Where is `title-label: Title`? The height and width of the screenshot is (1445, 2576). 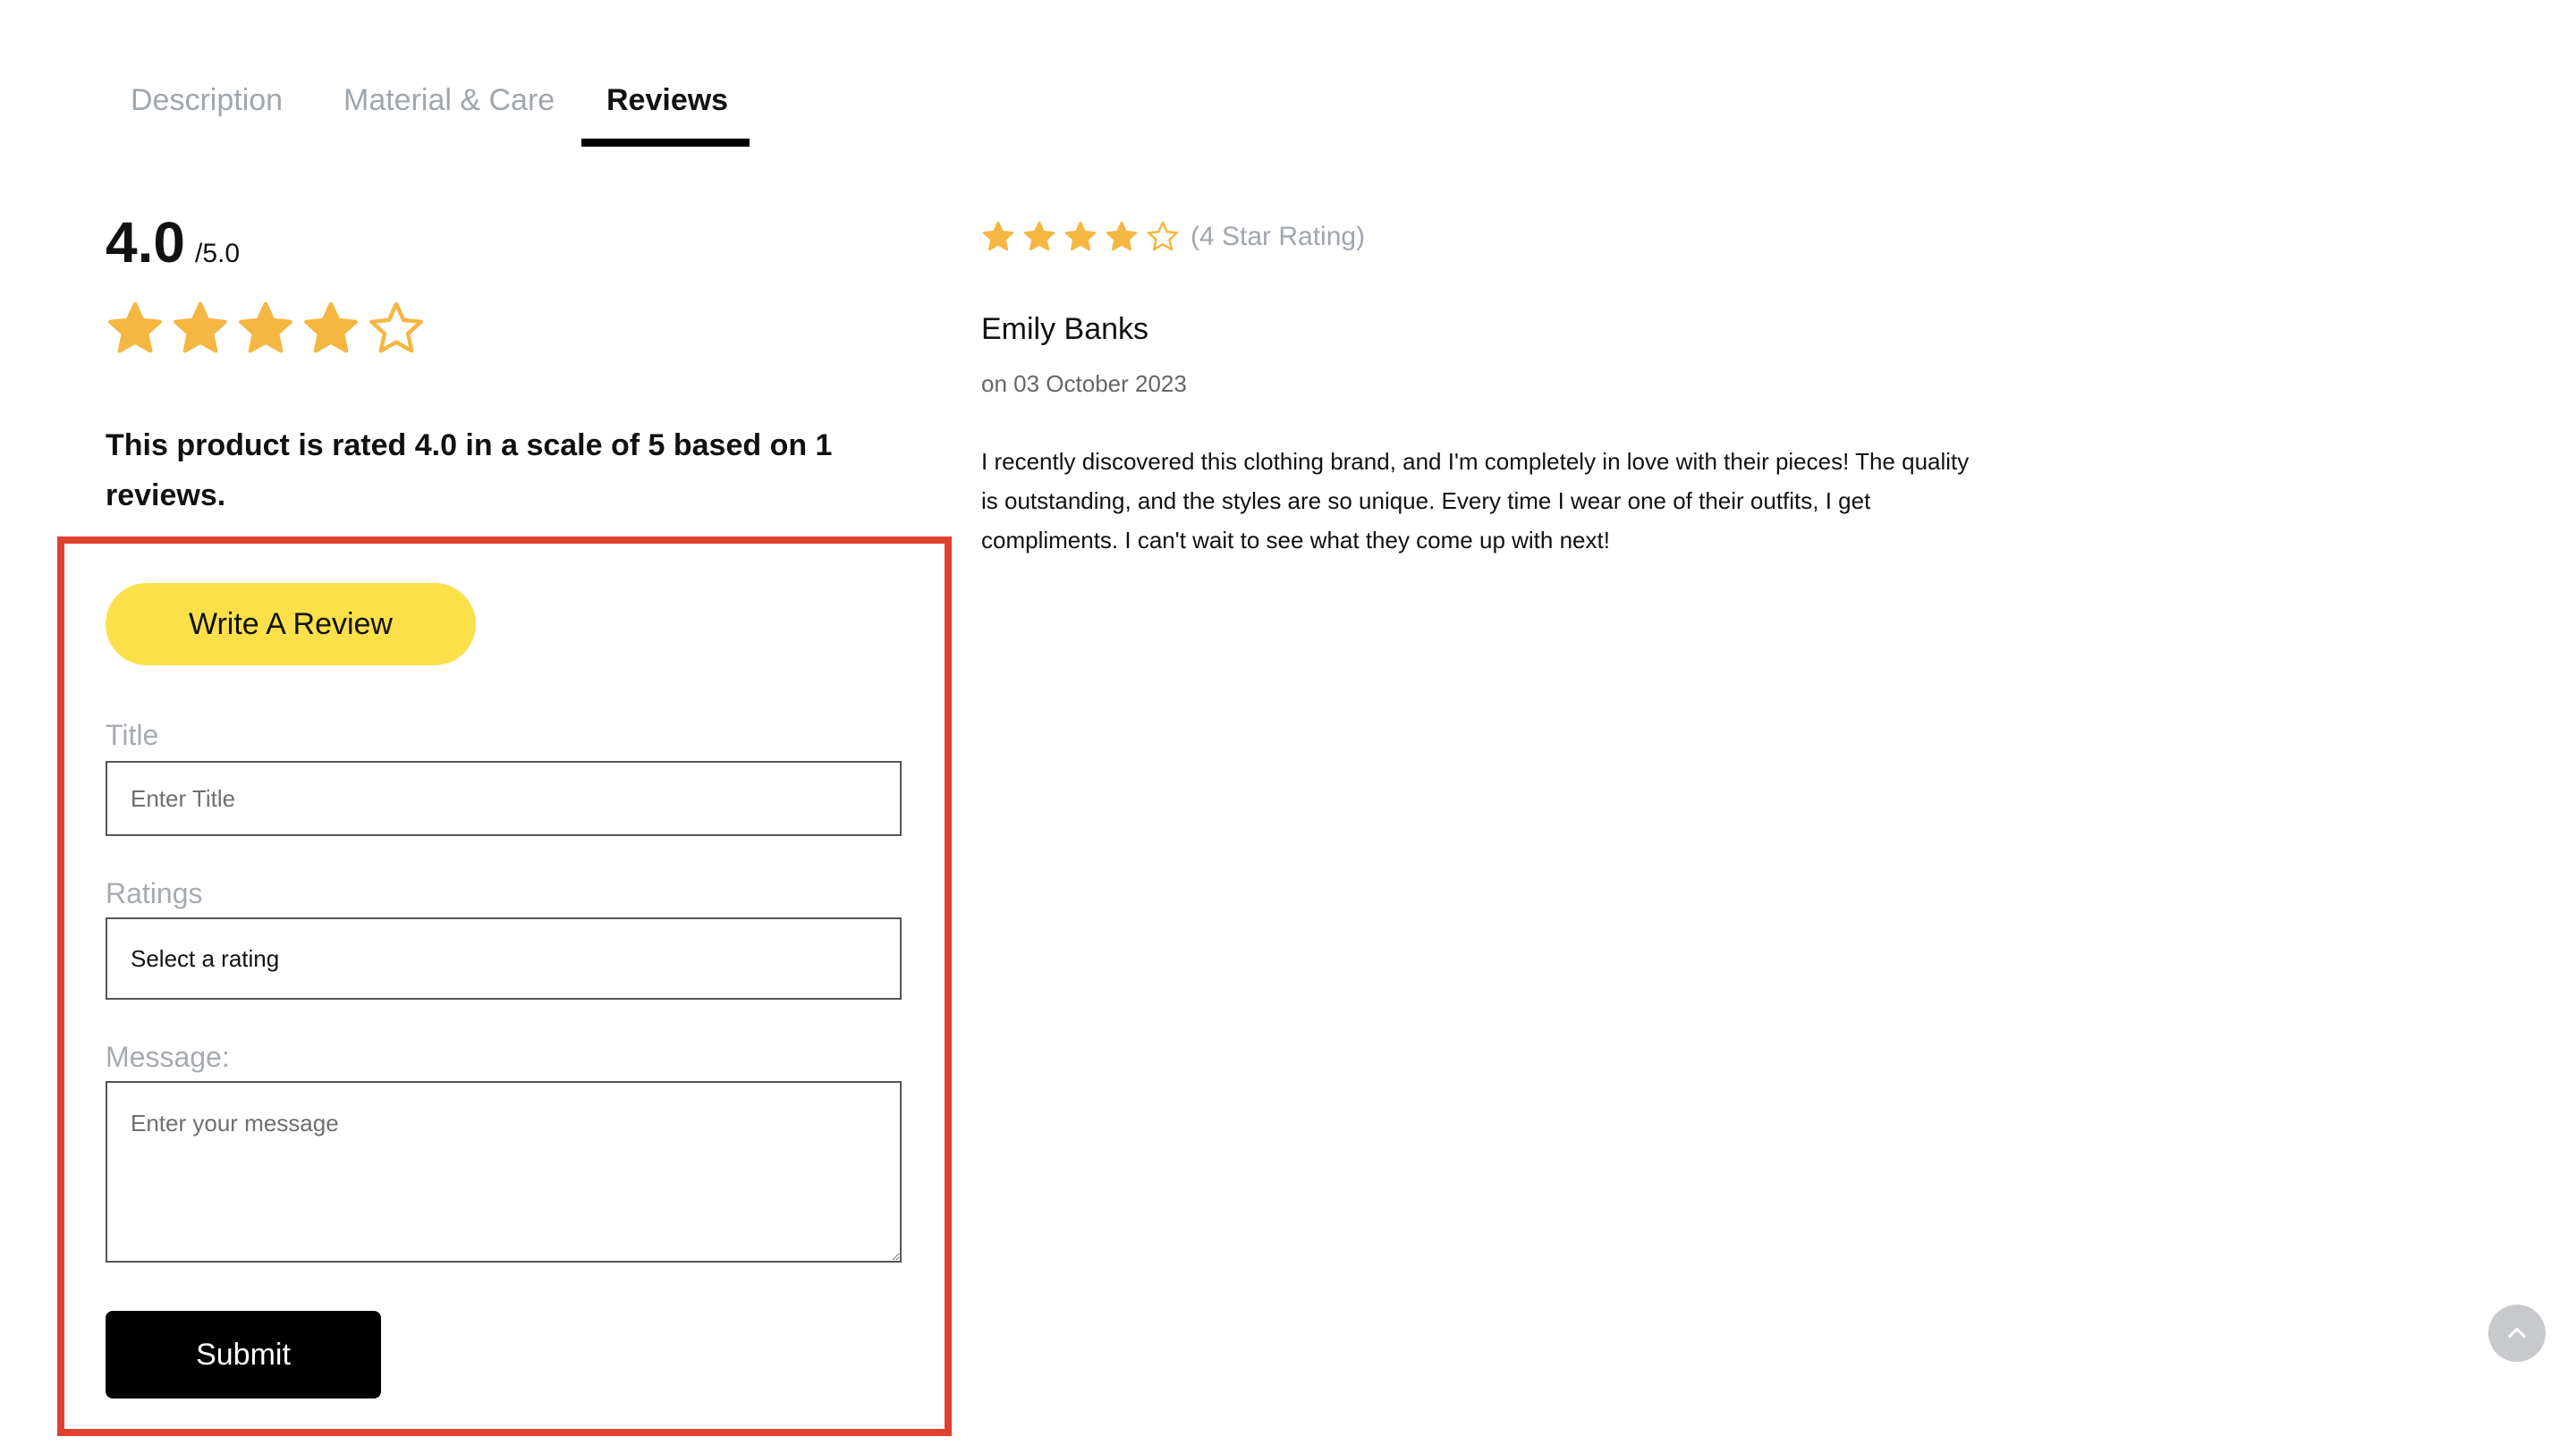 title-label: Title is located at coordinates (132, 735).